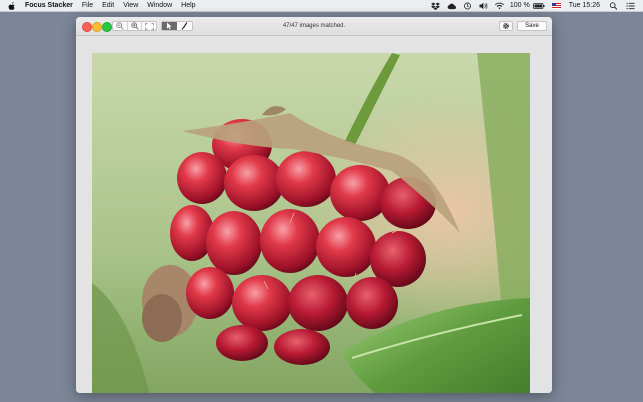 The width and height of the screenshot is (643, 402). I want to click on select-tool-button, so click(169, 26).